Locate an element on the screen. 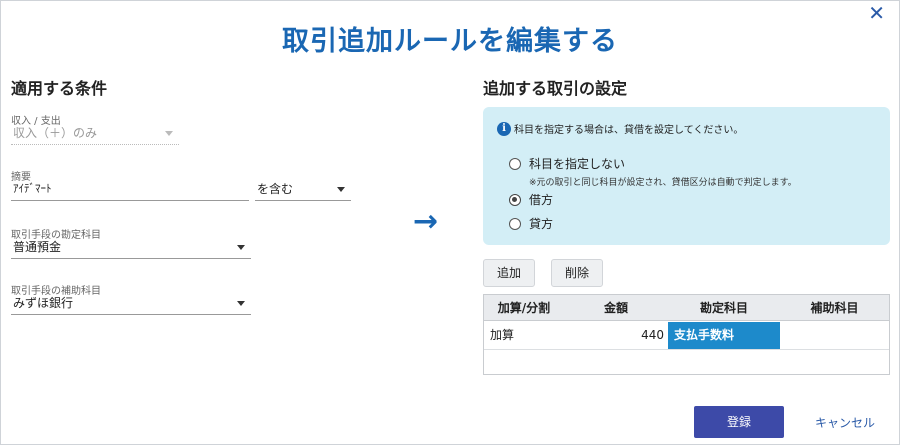  row-divider is located at coordinates (686, 349).